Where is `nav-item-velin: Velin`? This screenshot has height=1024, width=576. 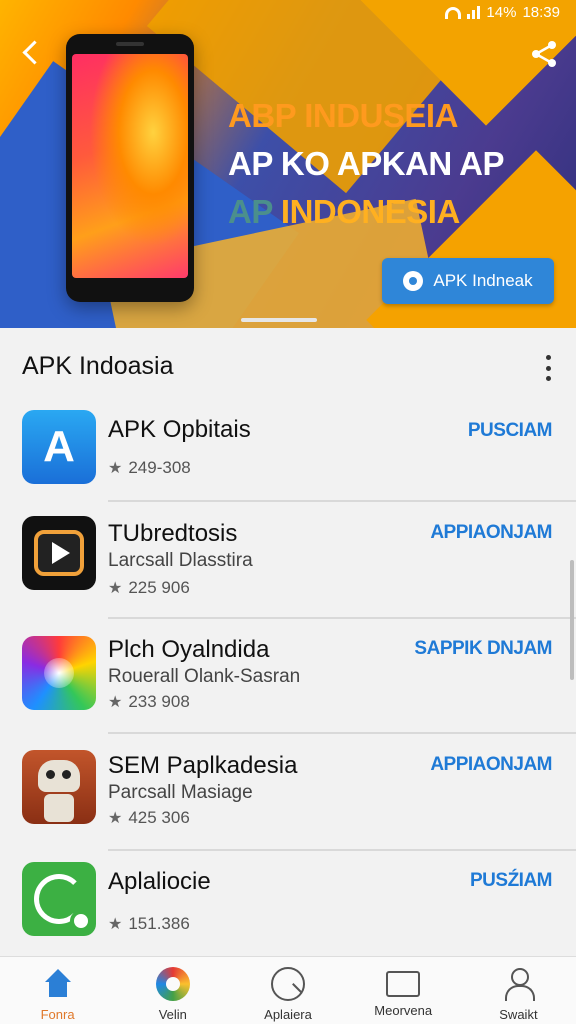
nav-item-velin: Velin is located at coordinates (172, 990).